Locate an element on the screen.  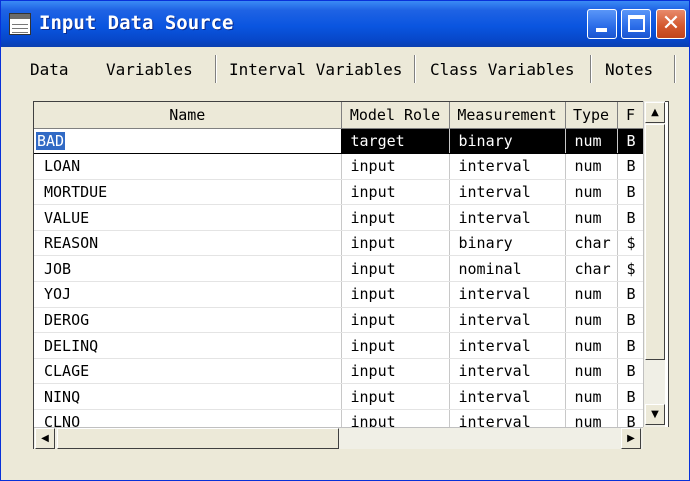
window-title: Input Data Source is located at coordinates (136, 23).